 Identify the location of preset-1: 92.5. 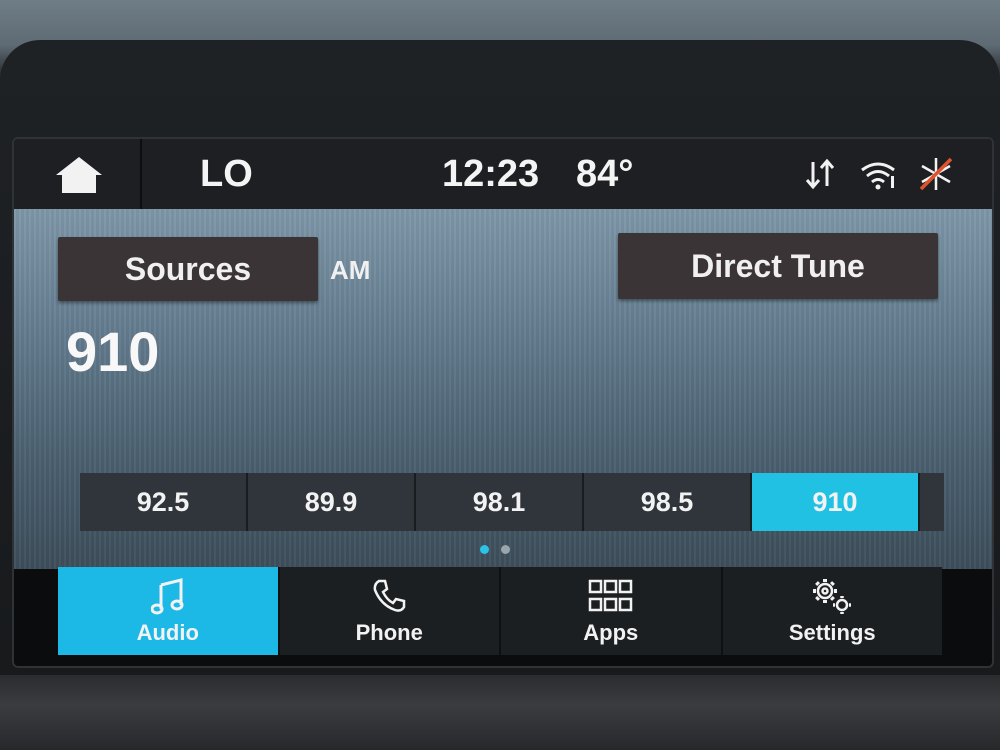
(164, 502).